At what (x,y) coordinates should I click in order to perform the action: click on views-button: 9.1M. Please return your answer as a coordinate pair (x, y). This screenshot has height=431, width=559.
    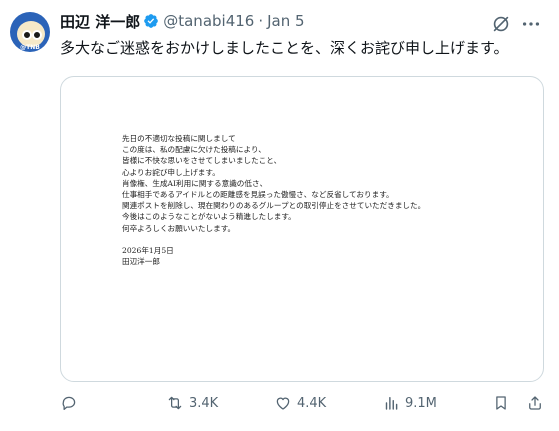
    Looking at the image, I should click on (409, 403).